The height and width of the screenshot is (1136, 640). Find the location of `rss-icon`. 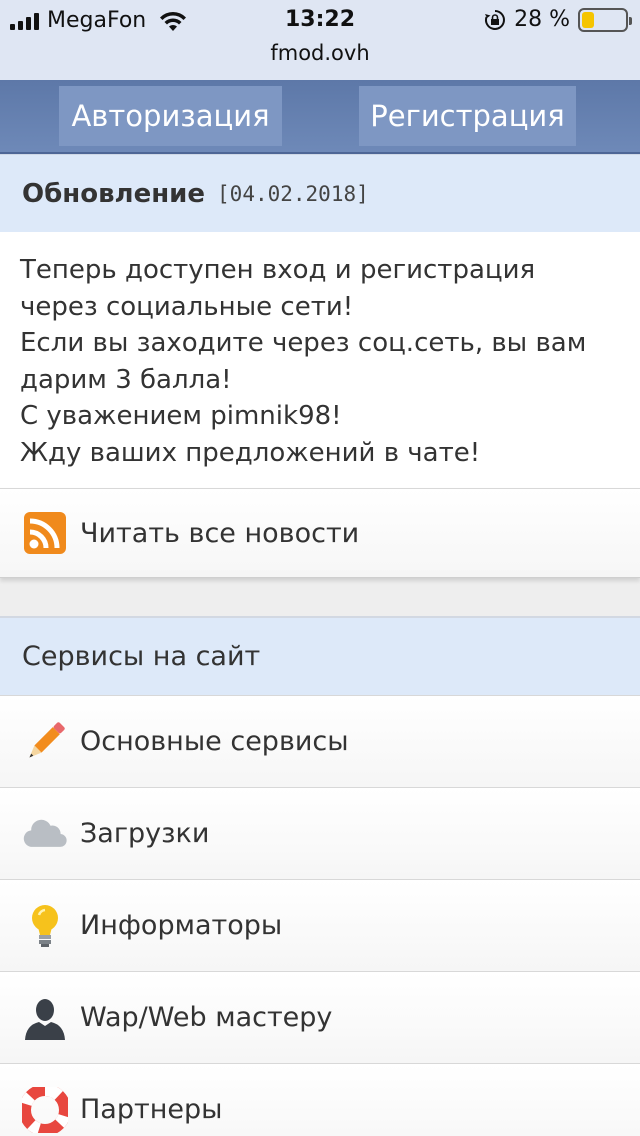

rss-icon is located at coordinates (45, 533).